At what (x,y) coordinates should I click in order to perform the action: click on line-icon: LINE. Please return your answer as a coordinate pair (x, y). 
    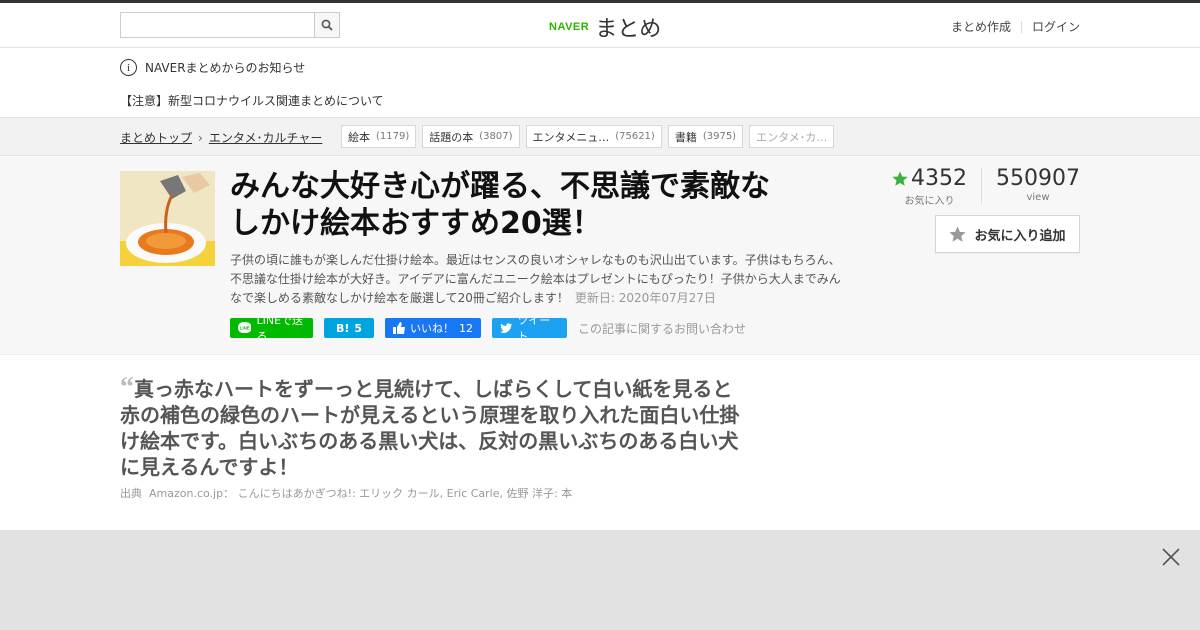
    Looking at the image, I should click on (245, 328).